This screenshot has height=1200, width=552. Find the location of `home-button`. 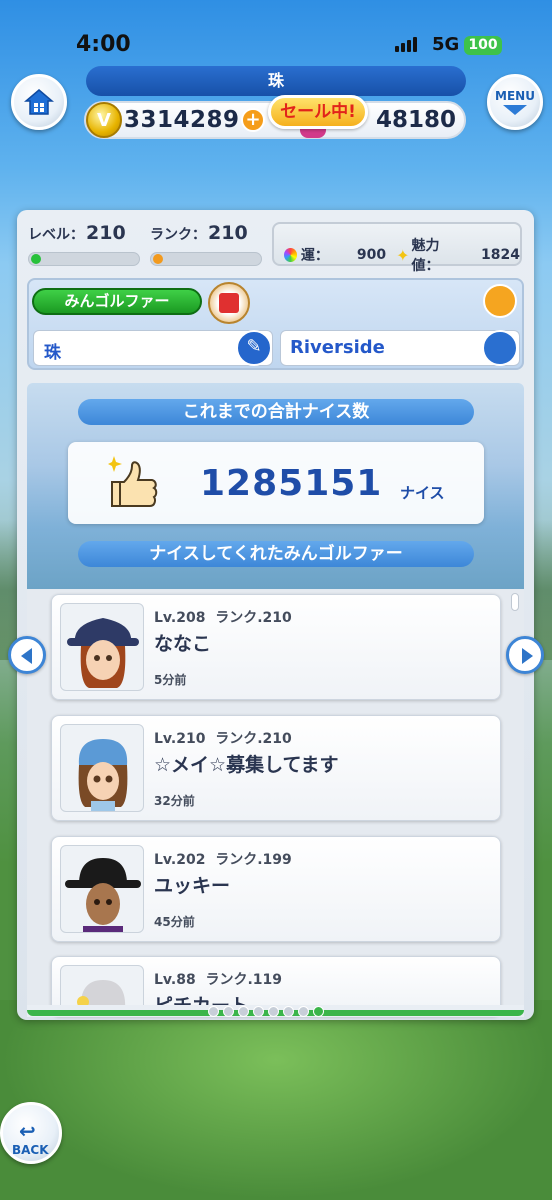

home-button is located at coordinates (39, 102).